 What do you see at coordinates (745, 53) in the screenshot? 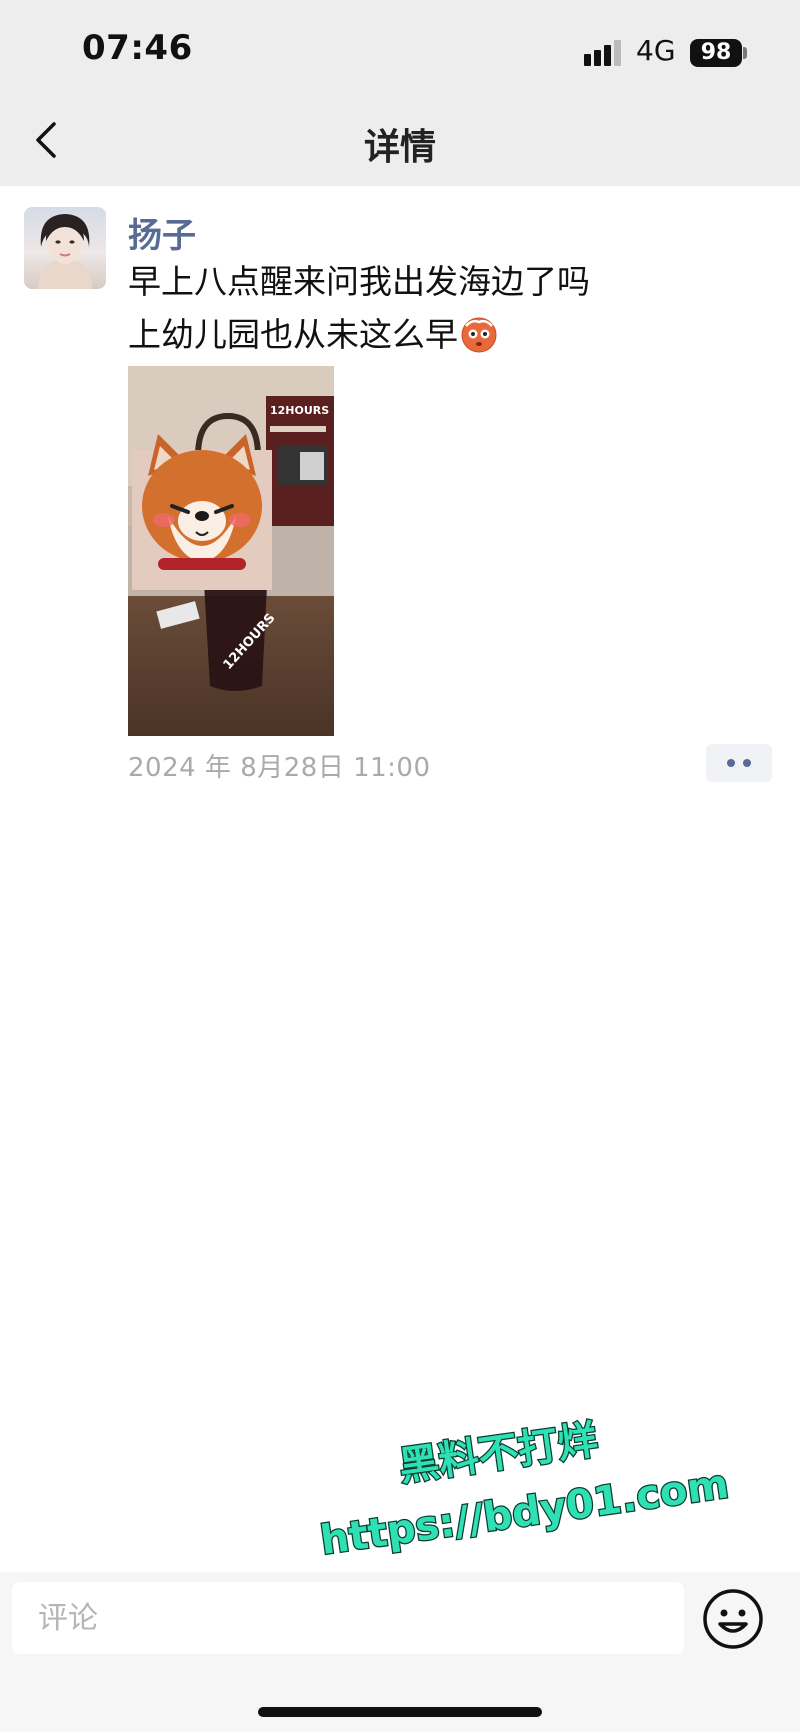
I see `battery-tip` at bounding box center [745, 53].